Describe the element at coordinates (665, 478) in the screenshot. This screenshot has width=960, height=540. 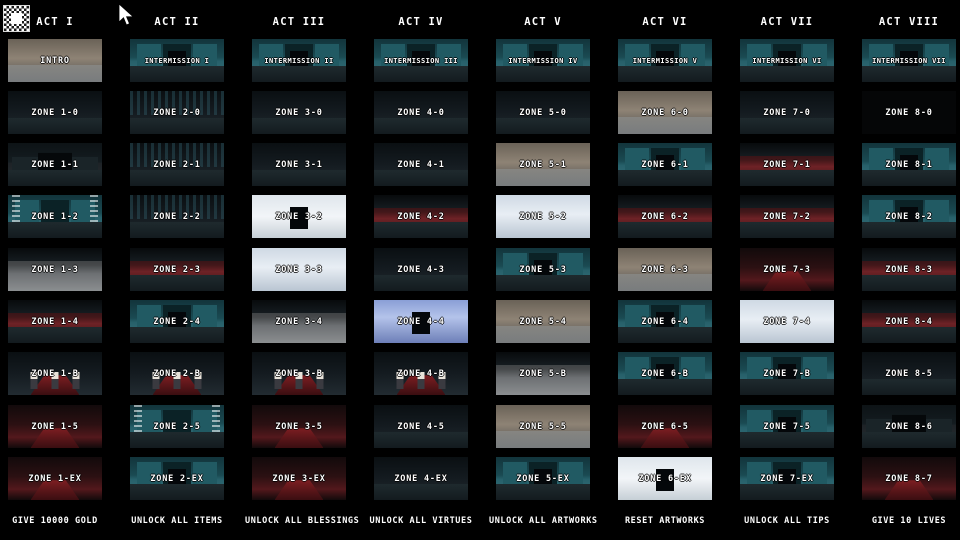
I see `level-tile: ZONE 6-EX` at that location.